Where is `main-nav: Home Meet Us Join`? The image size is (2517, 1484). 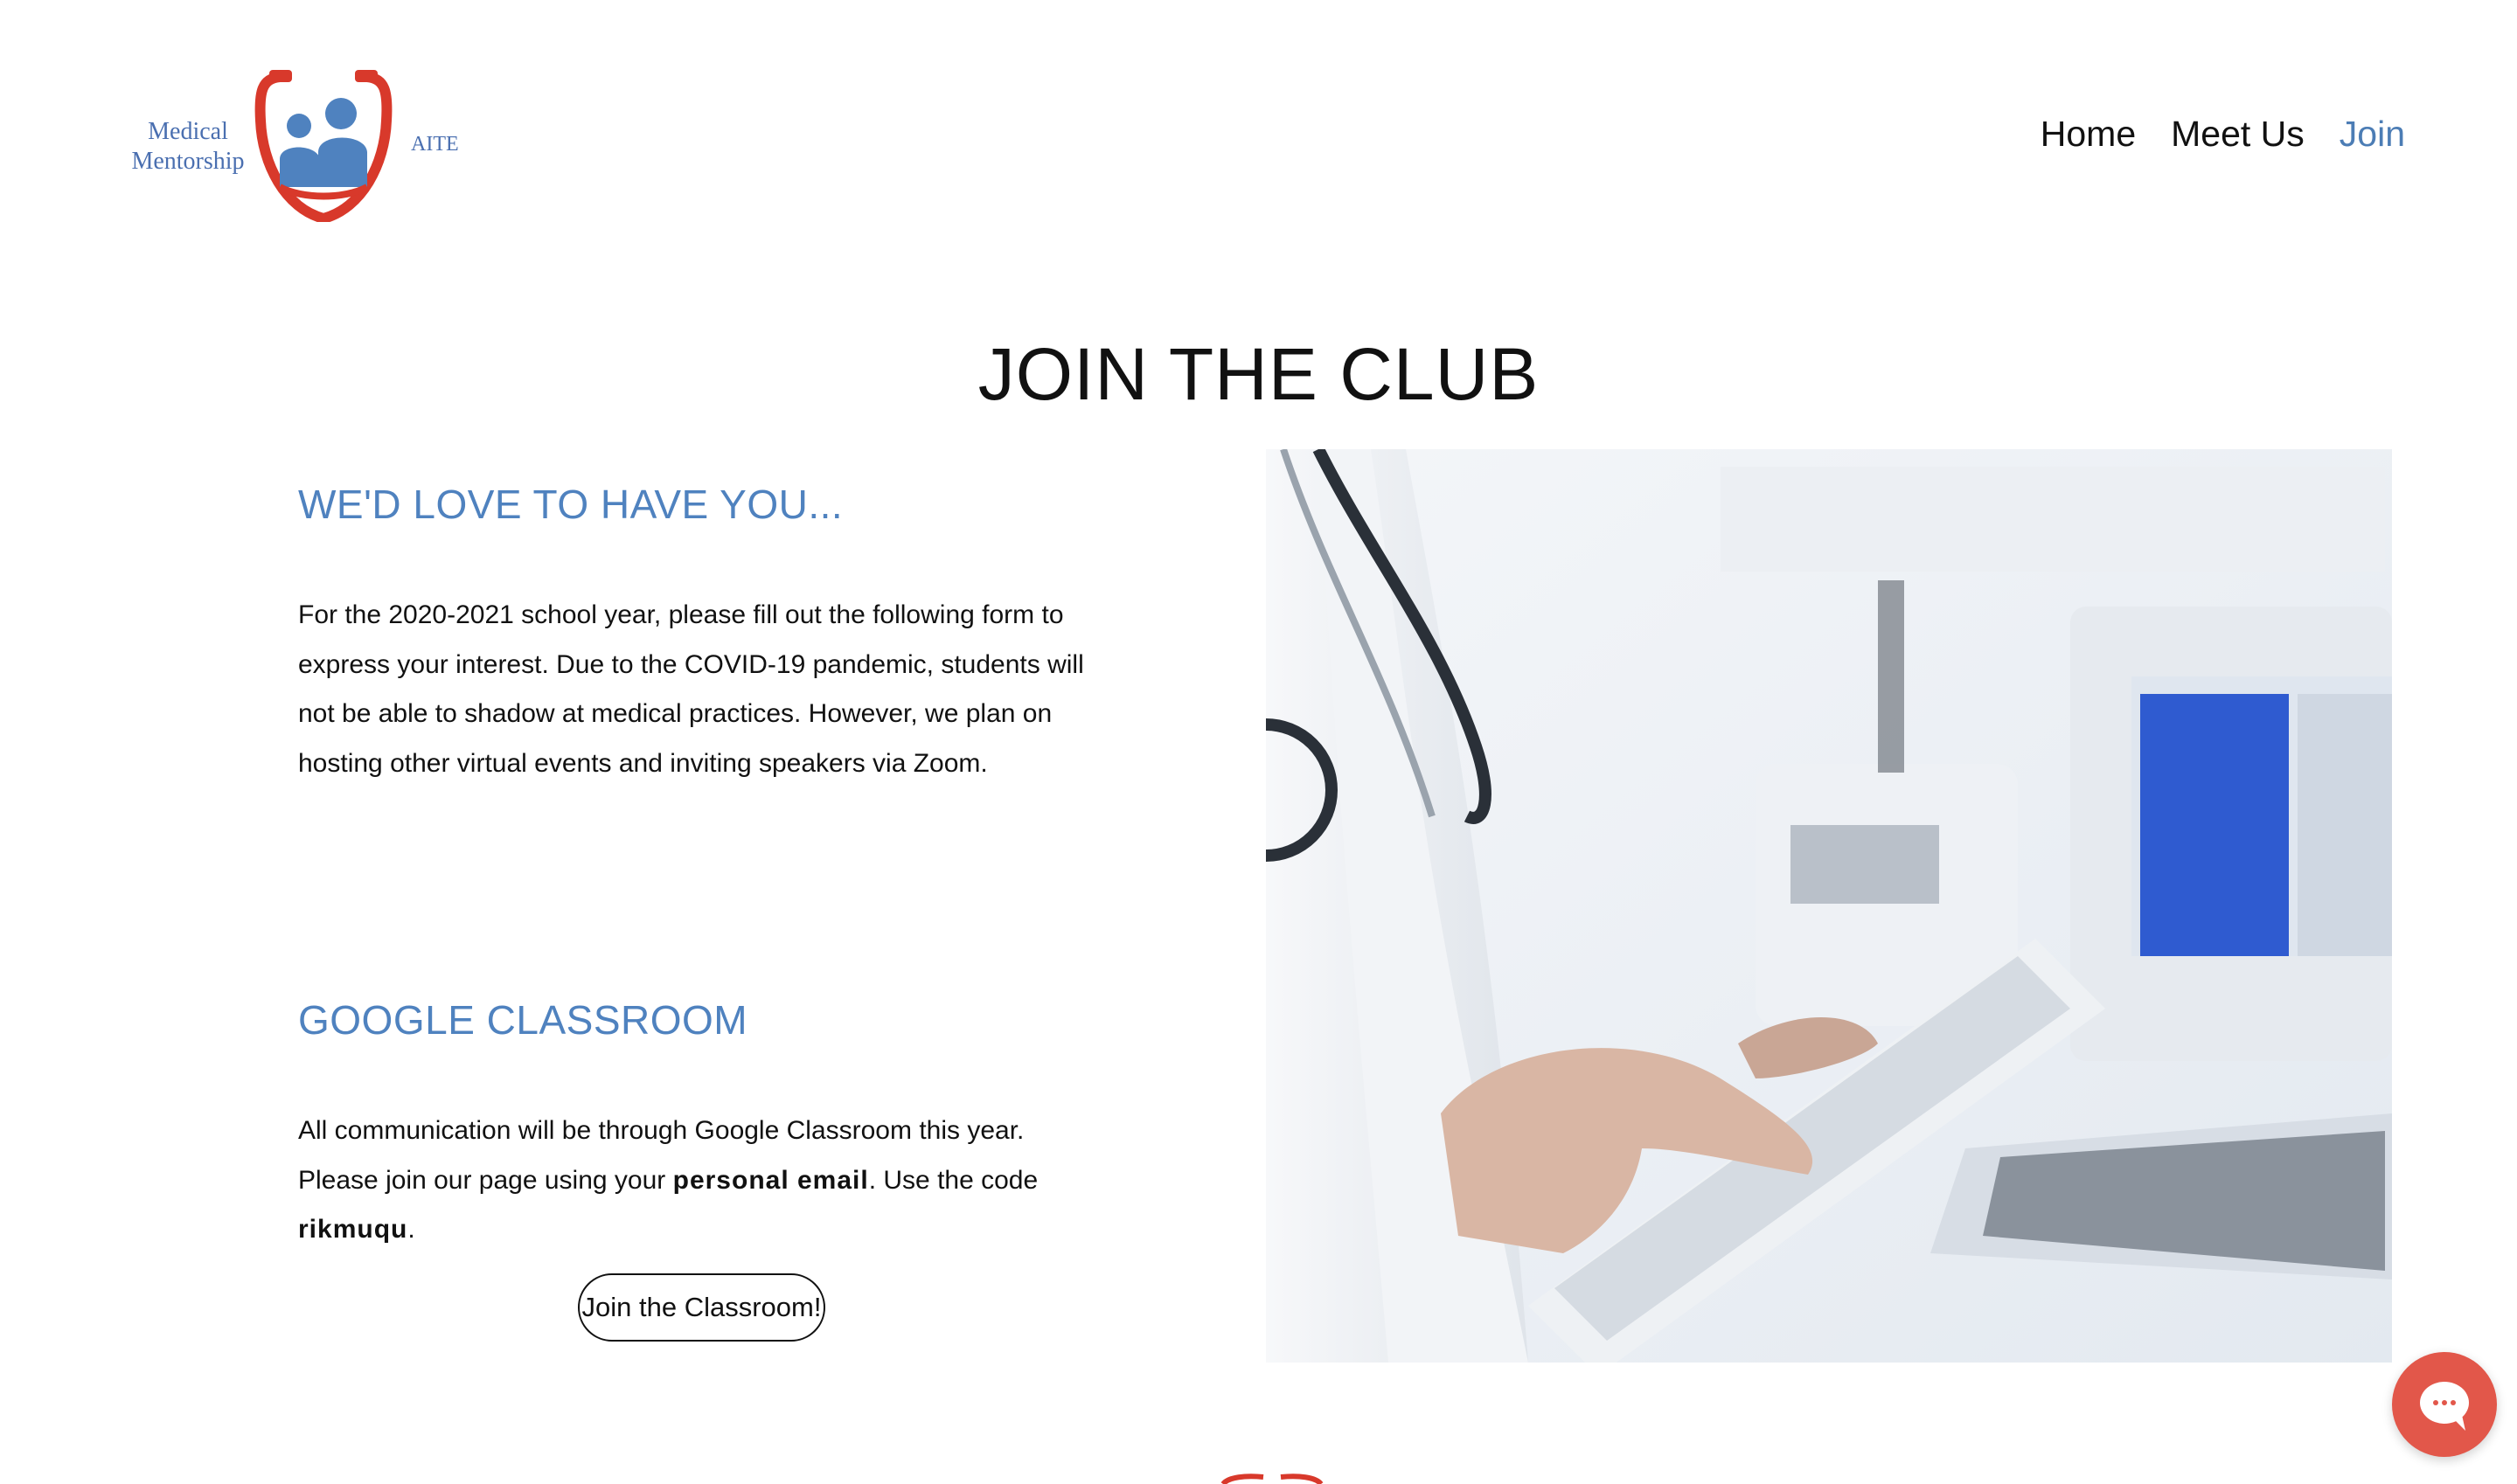 main-nav: Home Meet Us Join is located at coordinates (2223, 134).